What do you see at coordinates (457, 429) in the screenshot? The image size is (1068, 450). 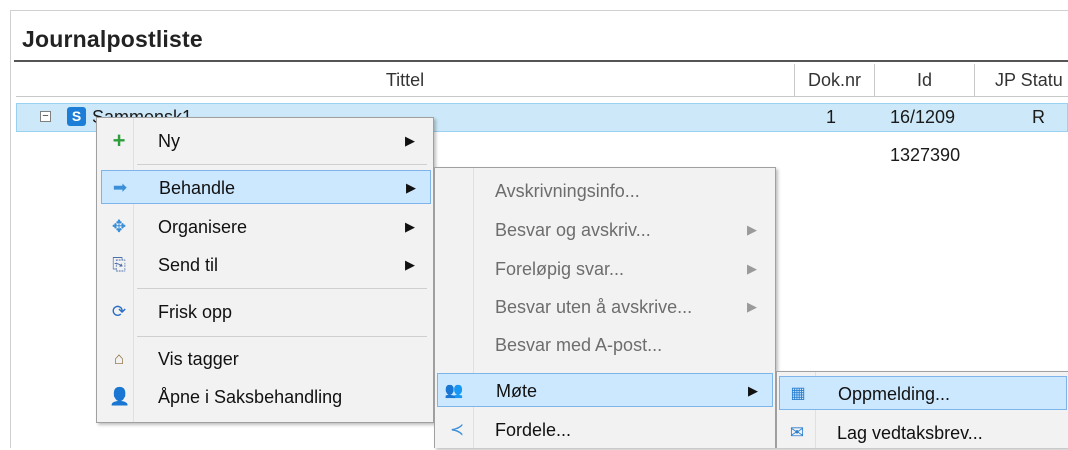 I see `share-icon: ≺` at bounding box center [457, 429].